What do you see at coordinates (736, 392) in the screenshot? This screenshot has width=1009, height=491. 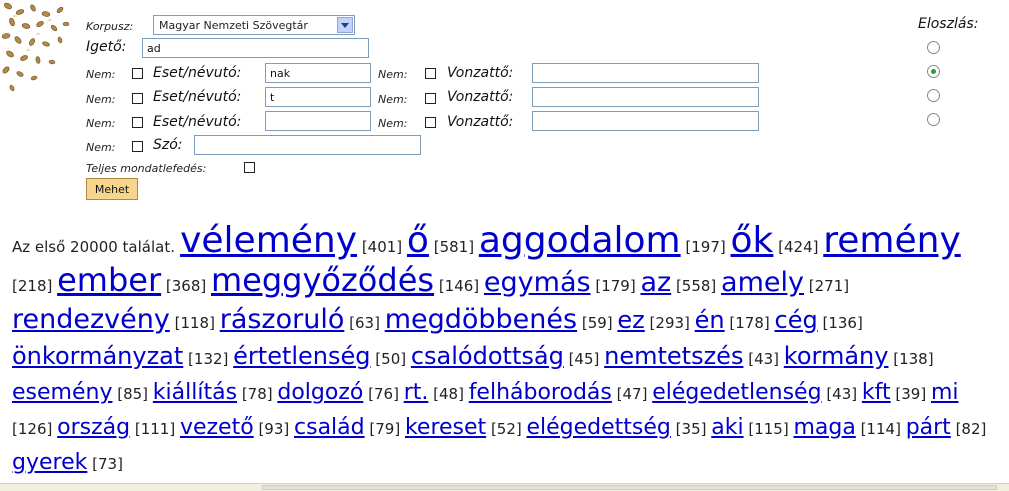 I see `result-word-link: elégedetlenség` at bounding box center [736, 392].